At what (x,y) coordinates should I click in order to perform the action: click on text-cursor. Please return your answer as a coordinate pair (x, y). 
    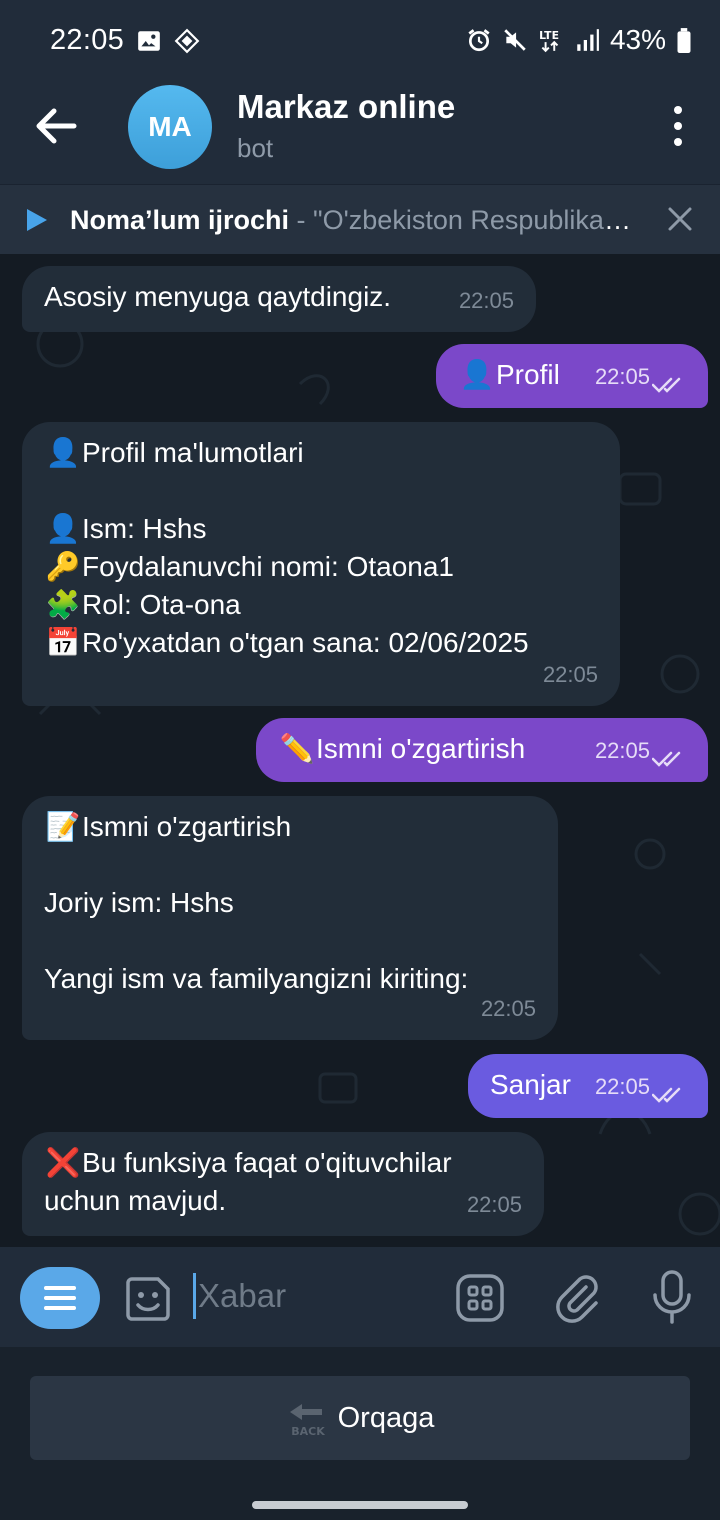
    Looking at the image, I should click on (194, 1296).